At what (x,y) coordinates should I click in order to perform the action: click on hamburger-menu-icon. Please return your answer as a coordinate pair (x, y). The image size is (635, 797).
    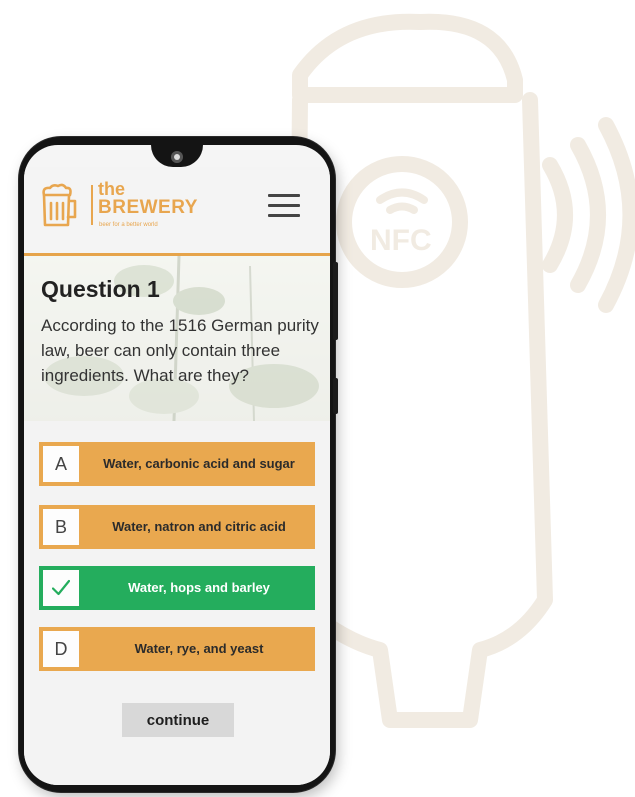
    Looking at the image, I should click on (284, 206).